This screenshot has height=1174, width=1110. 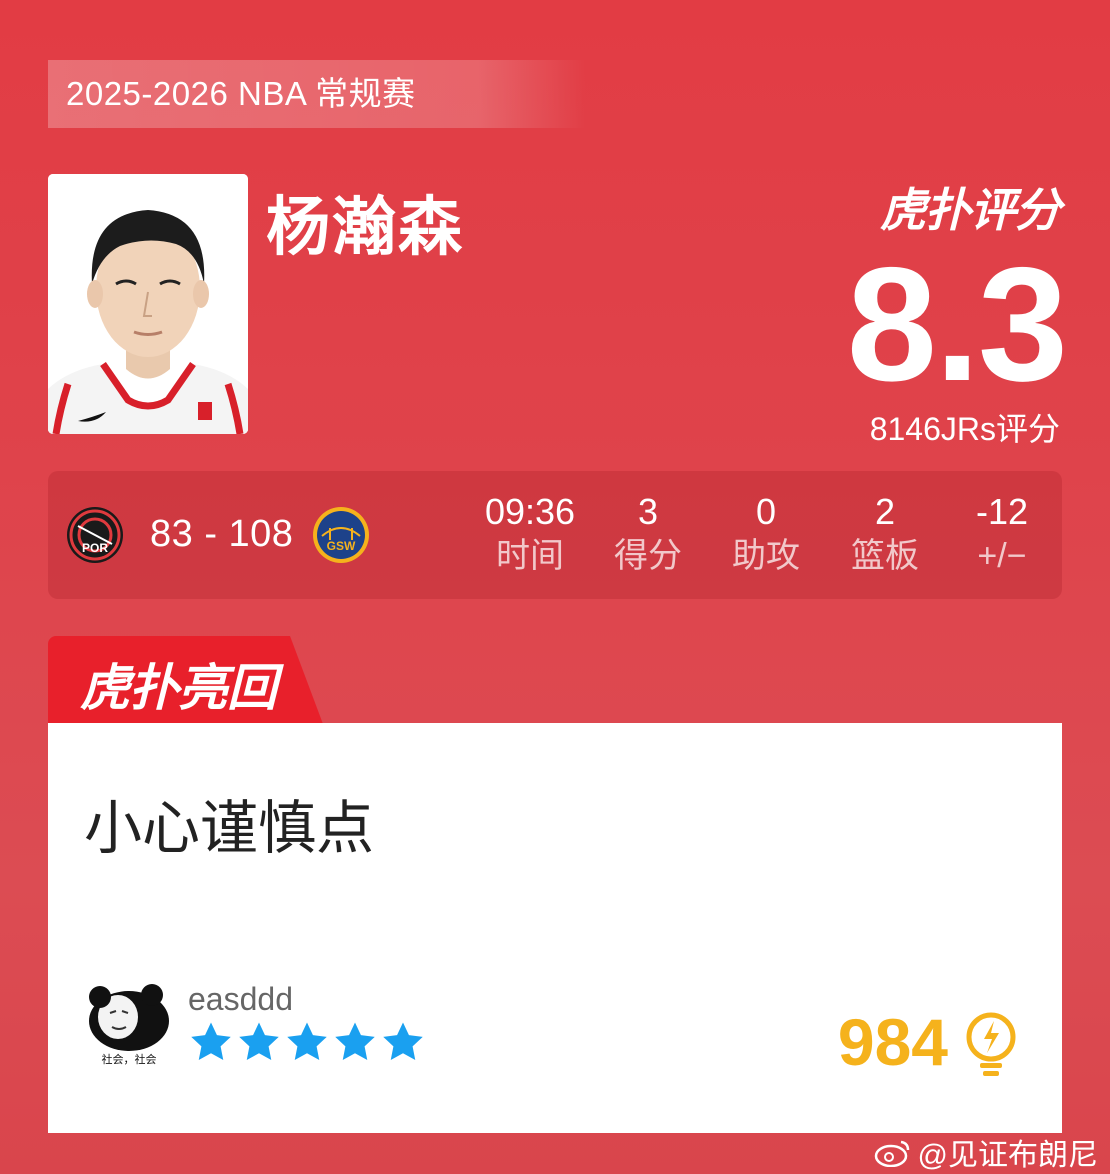 I want to click on player-photo, so click(x=148, y=304).